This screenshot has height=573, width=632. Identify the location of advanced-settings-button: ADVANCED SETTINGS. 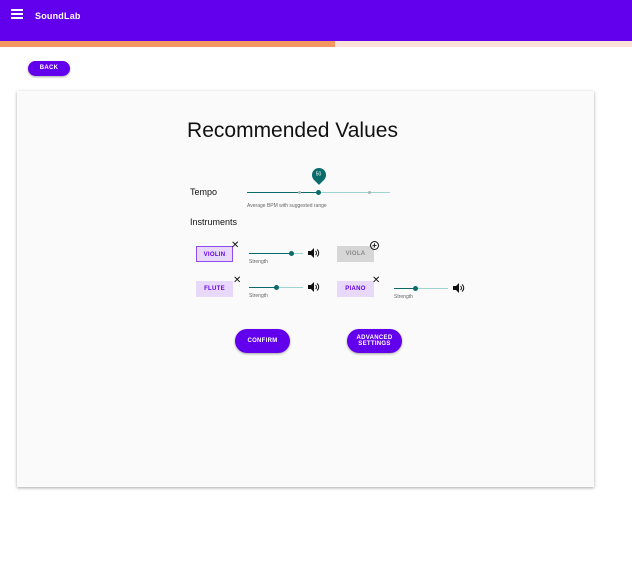
(374, 341).